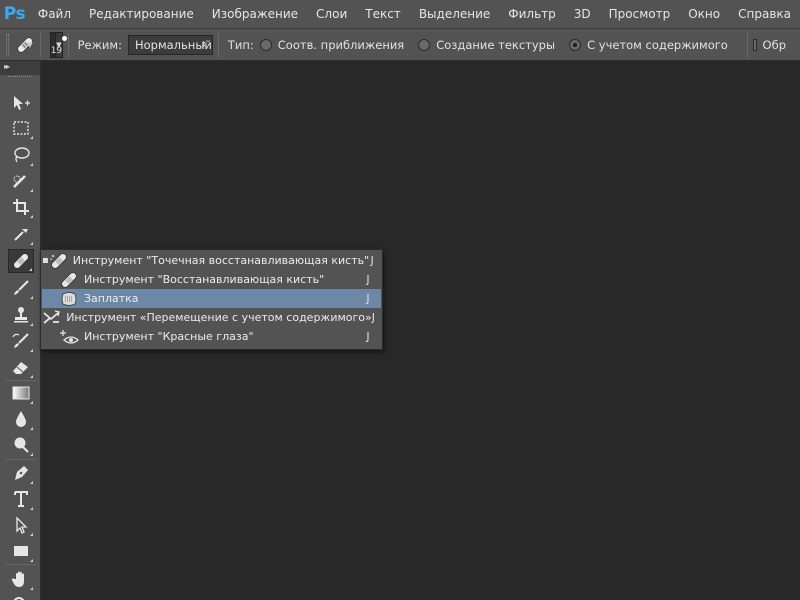 The height and width of the screenshot is (600, 800). I want to click on quick-selection-tool, so click(21, 181).